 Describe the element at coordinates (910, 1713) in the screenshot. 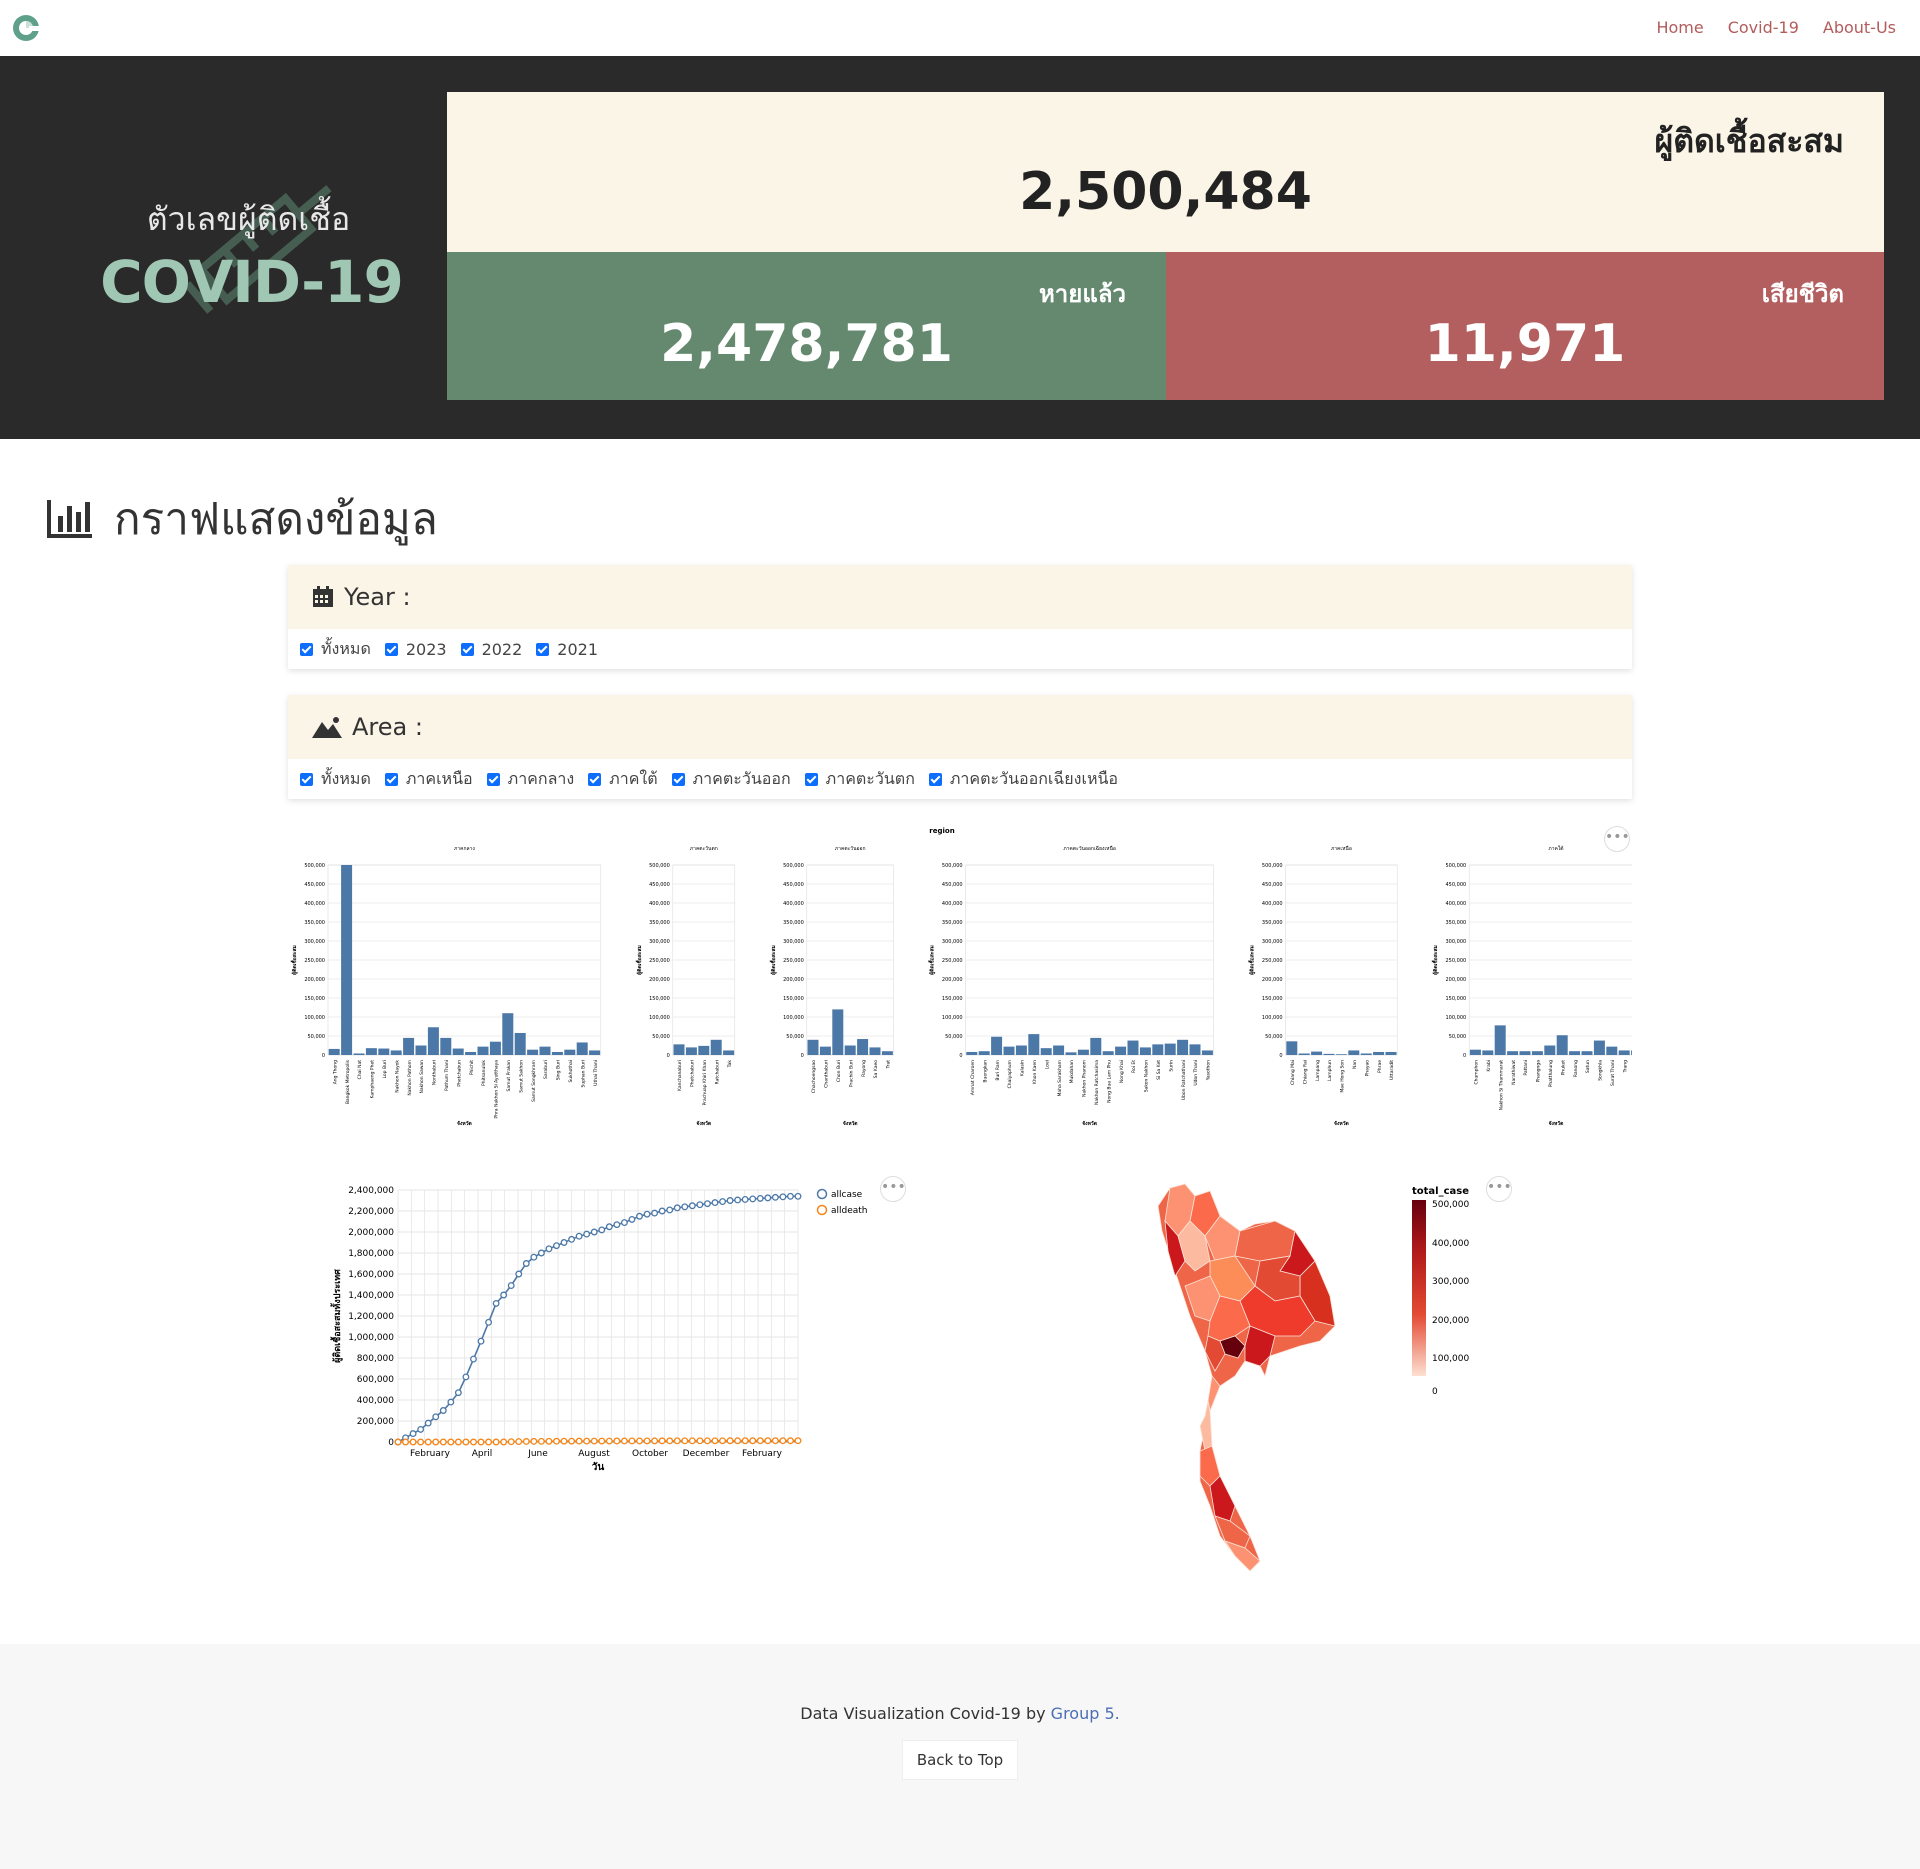

I see `footer-credit-text: Data Visualization Covid-19` at that location.